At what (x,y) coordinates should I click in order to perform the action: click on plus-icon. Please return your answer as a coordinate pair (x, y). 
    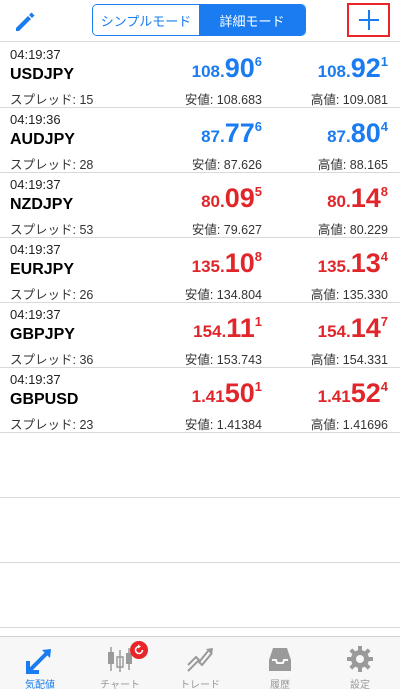
    Looking at the image, I should click on (368, 20).